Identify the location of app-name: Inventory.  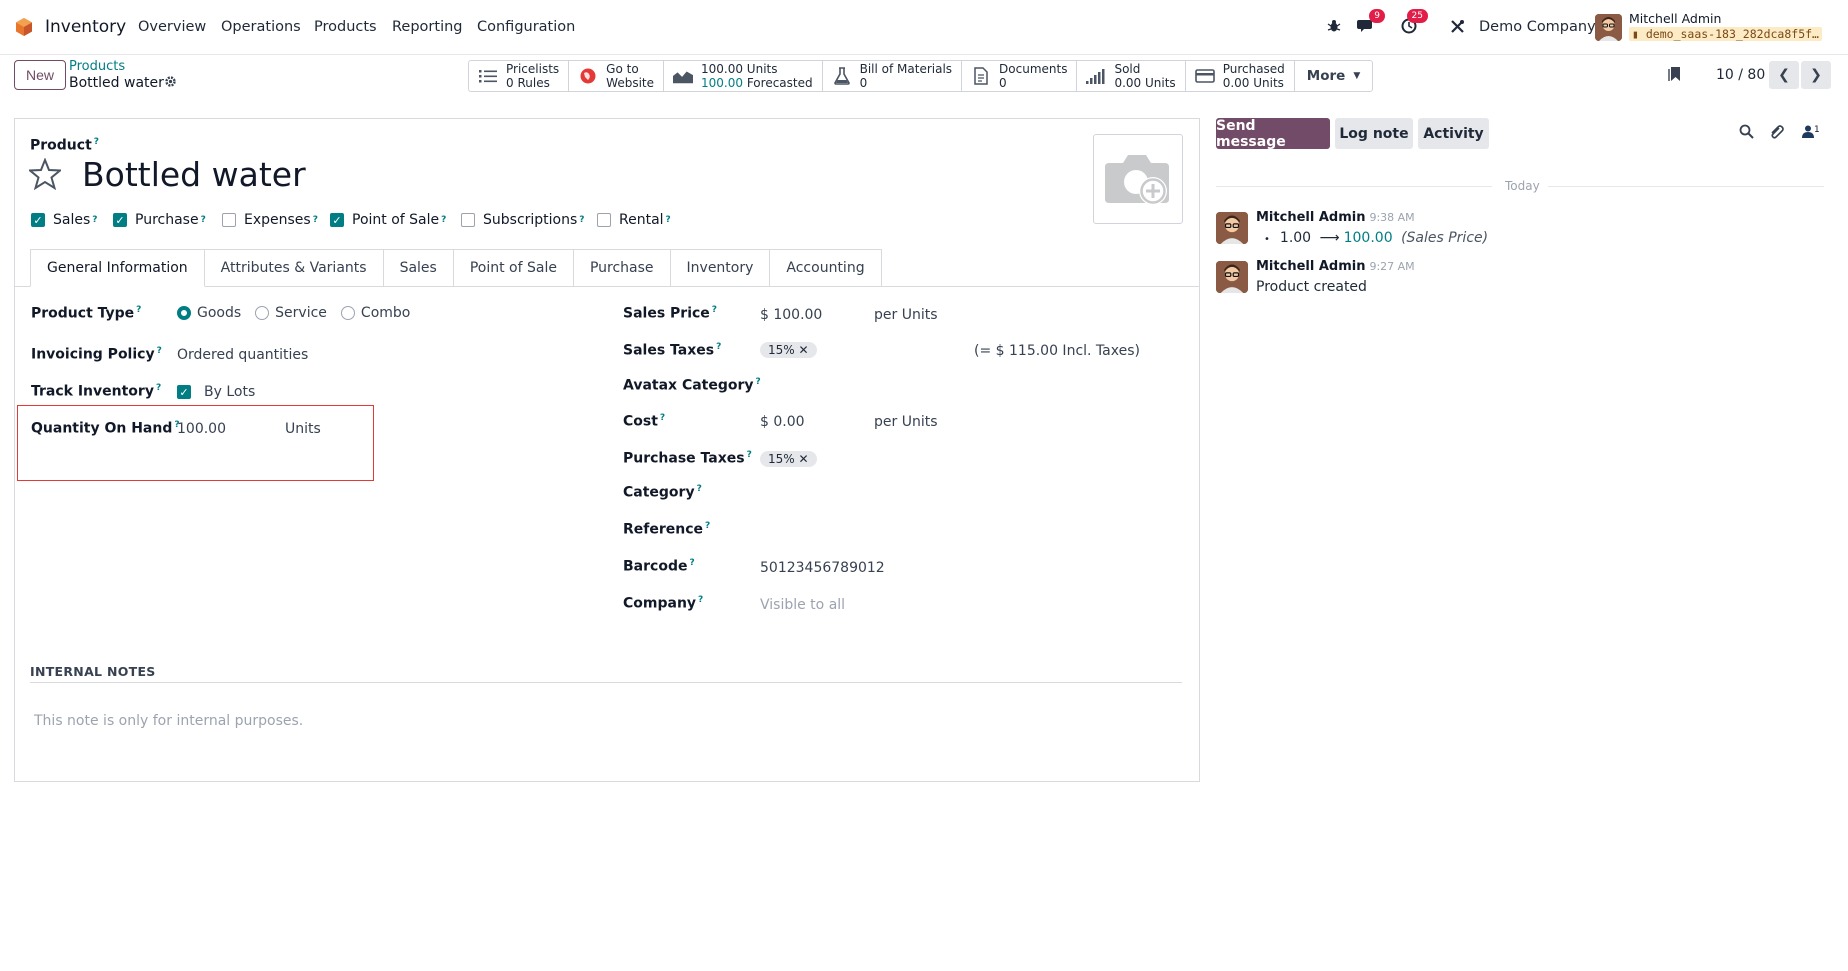
(85, 27).